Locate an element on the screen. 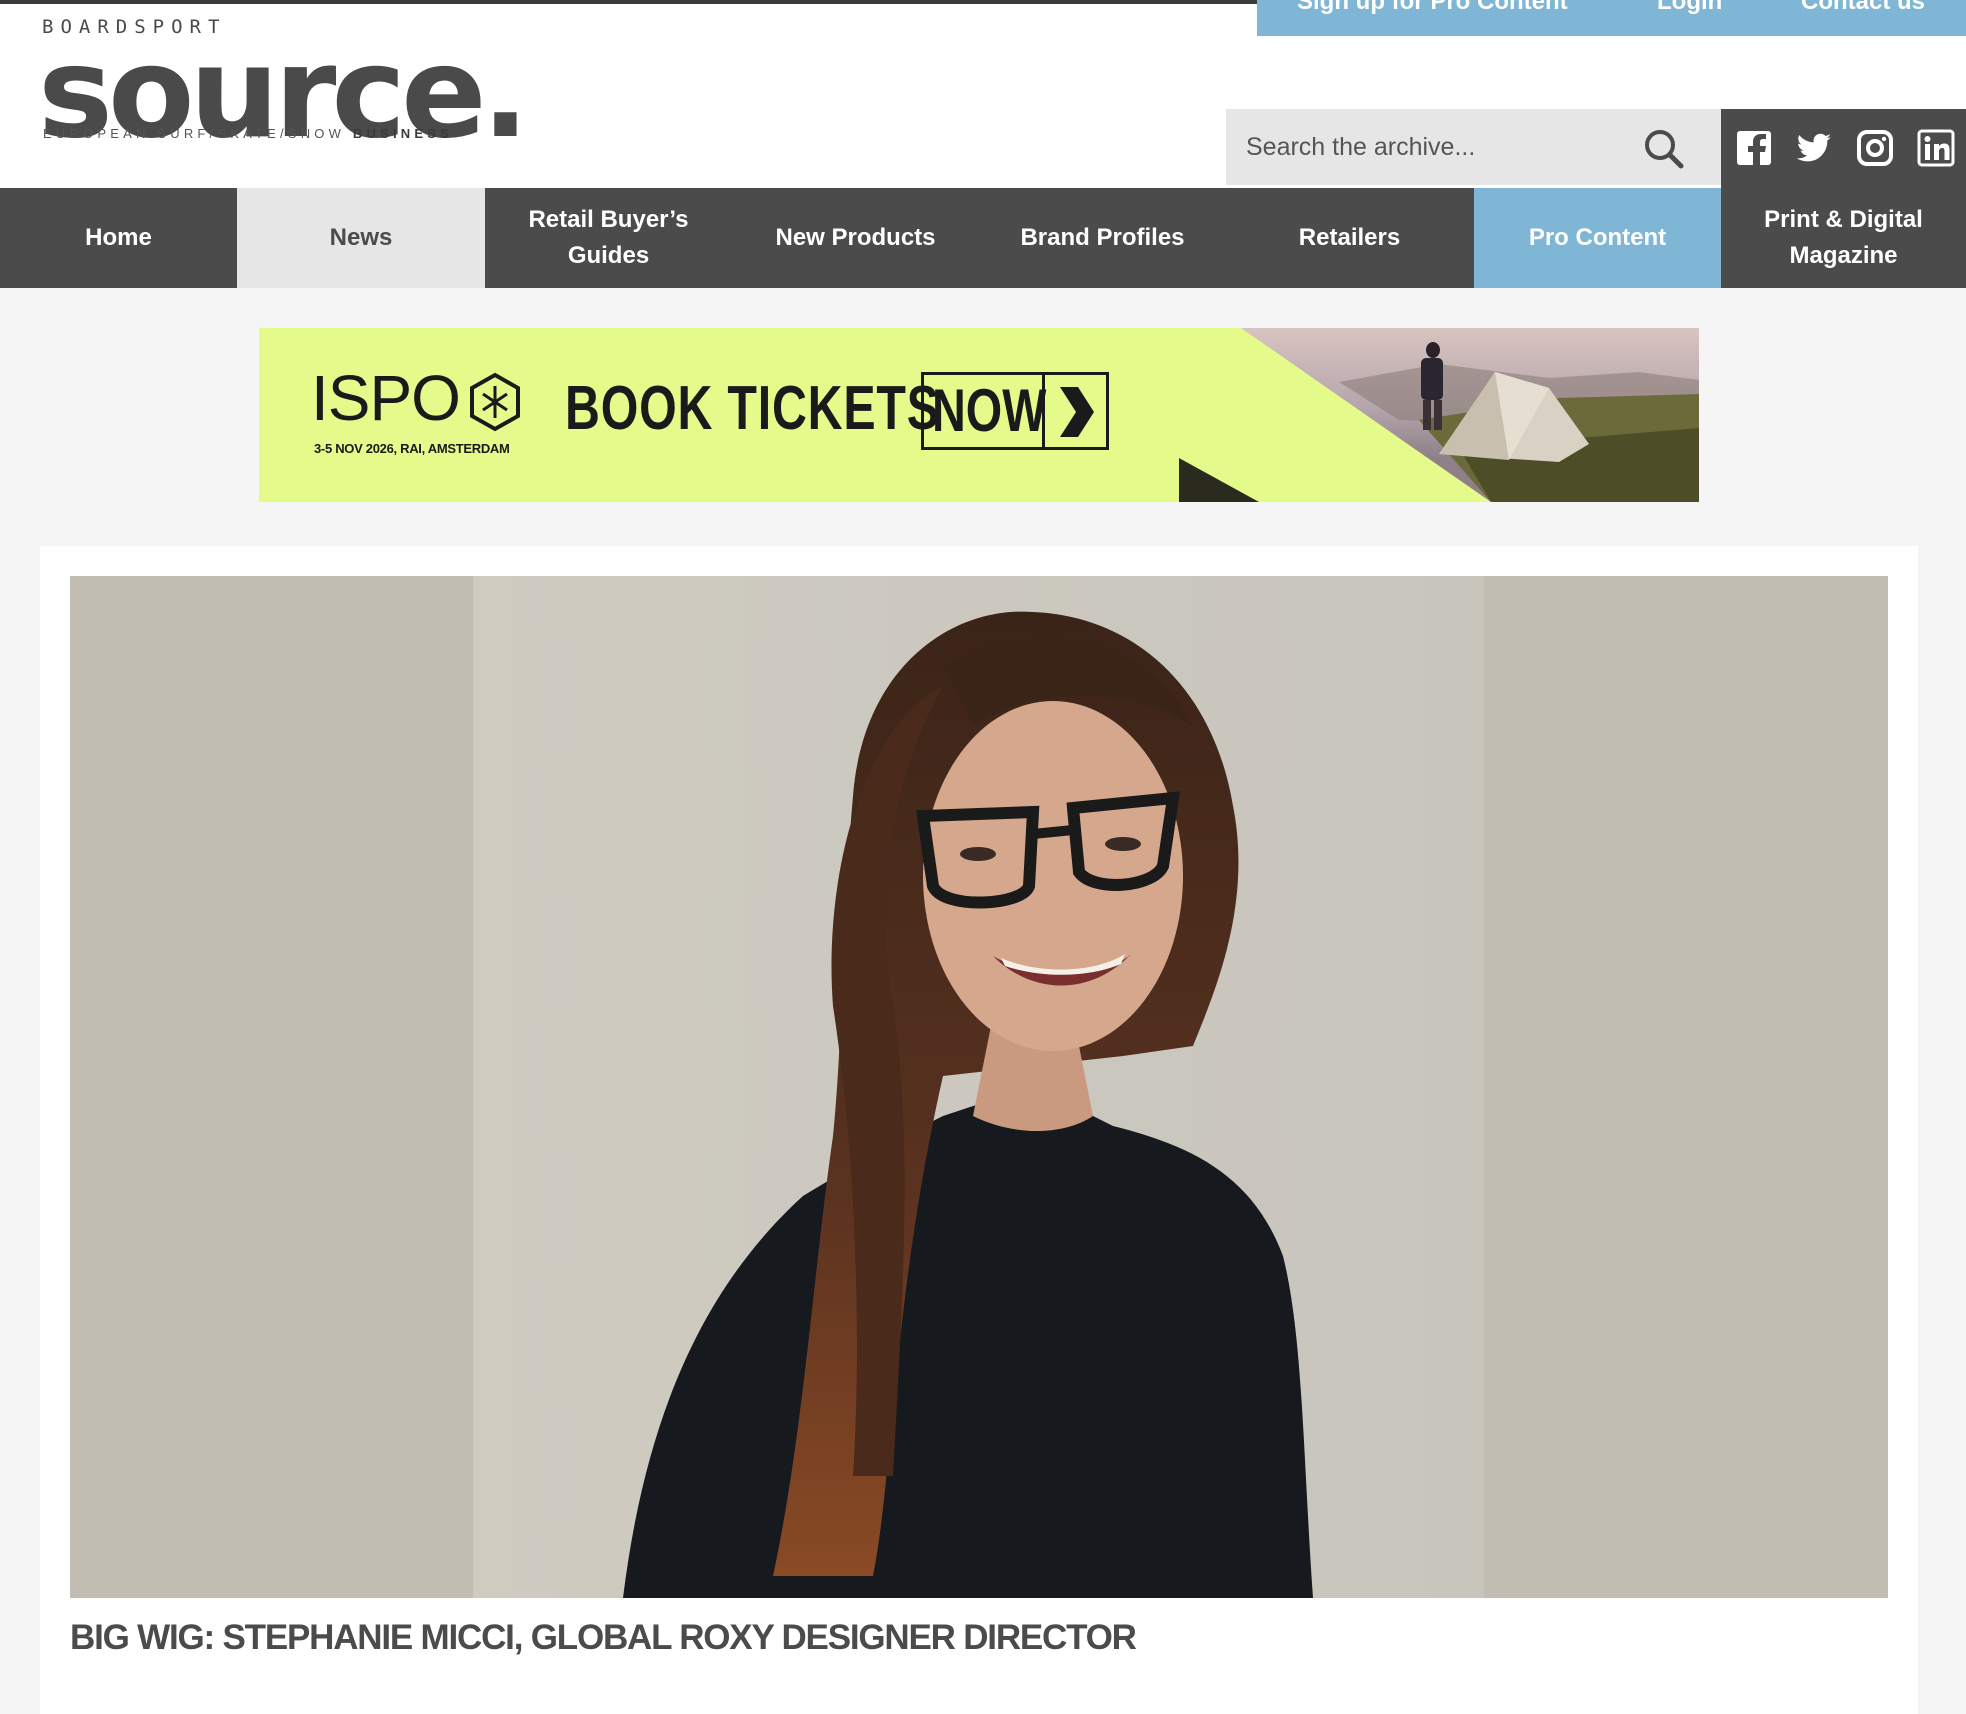 Image resolution: width=1966 pixels, height=1714 pixels. nav-new-products: New Products is located at coordinates (855, 238).